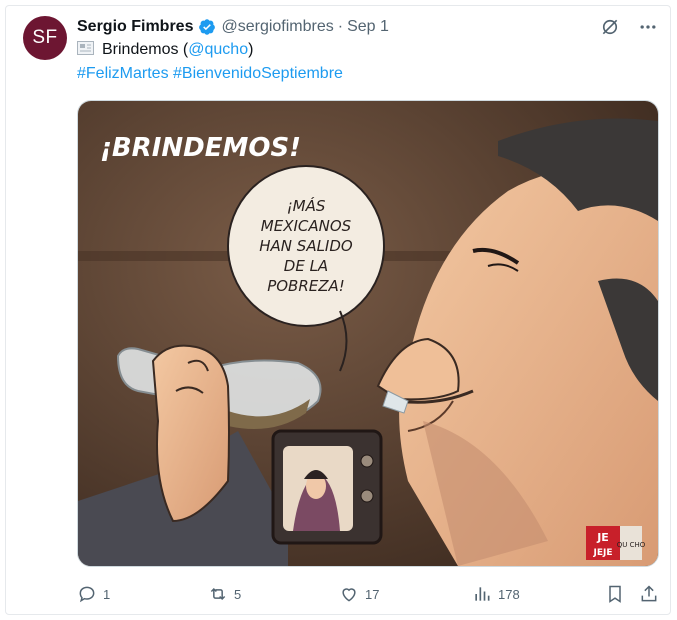 Image resolution: width=677 pixels, height=620 pixels. What do you see at coordinates (87, 594) in the screenshot?
I see `reply-icon` at bounding box center [87, 594].